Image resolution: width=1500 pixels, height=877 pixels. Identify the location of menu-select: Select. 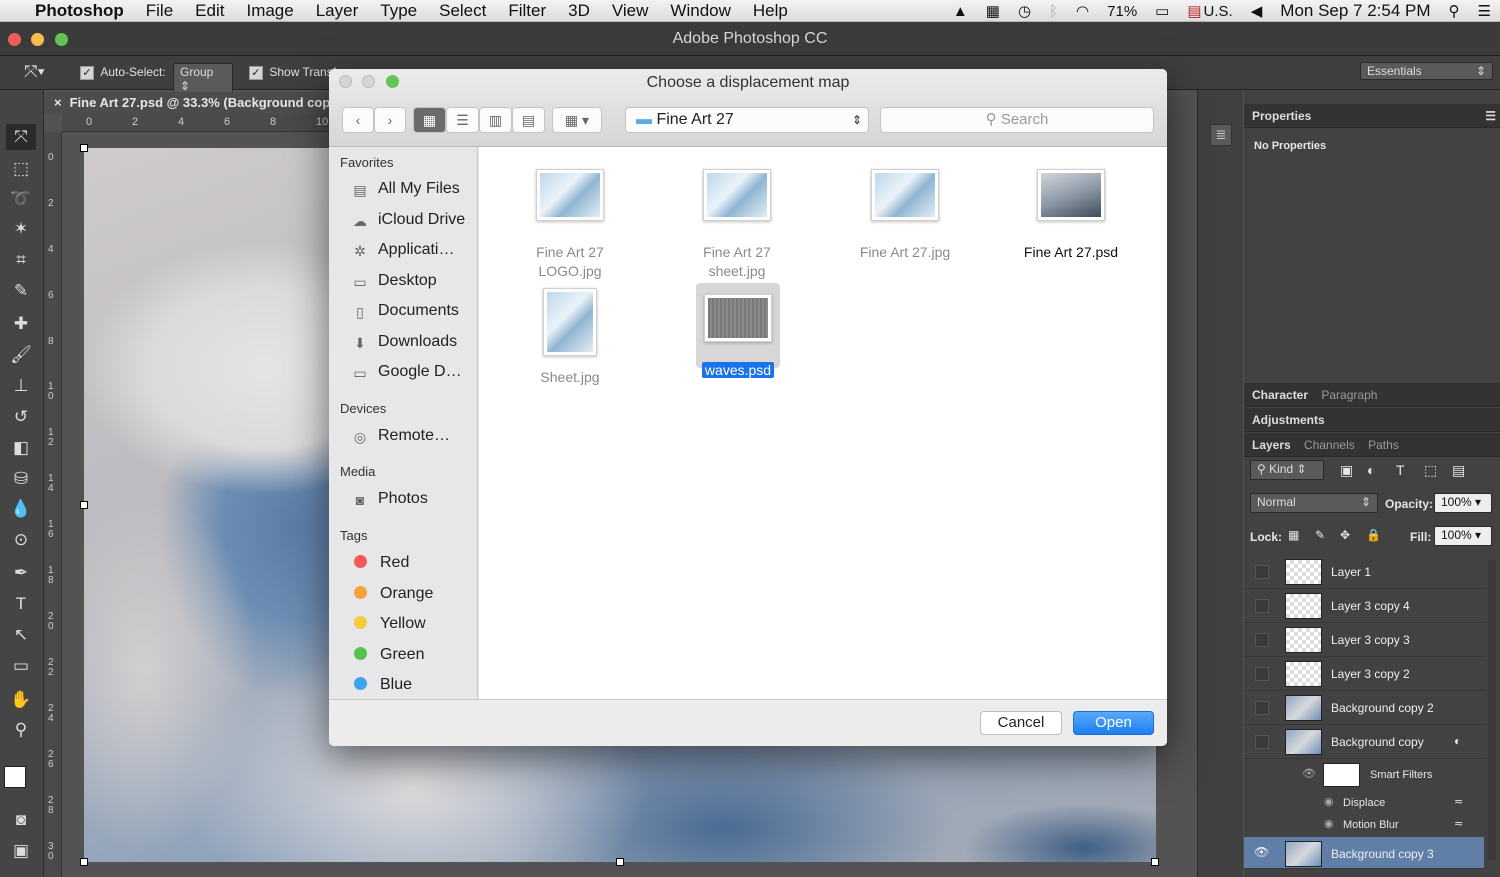
(462, 11).